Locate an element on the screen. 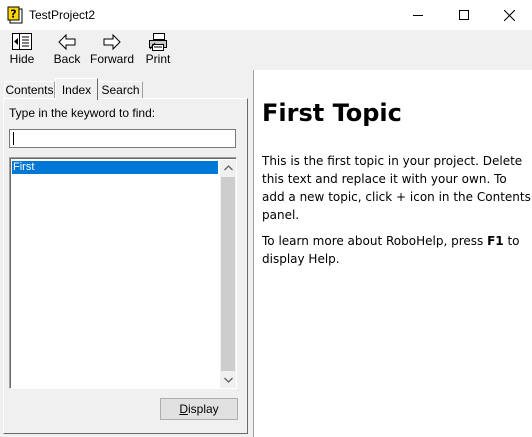  print-button: Print is located at coordinates (158, 51).